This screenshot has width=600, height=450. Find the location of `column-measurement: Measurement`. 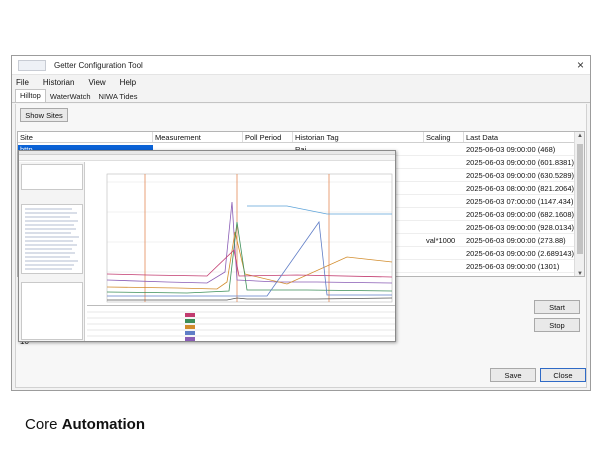

column-measurement: Measurement is located at coordinates (198, 137).